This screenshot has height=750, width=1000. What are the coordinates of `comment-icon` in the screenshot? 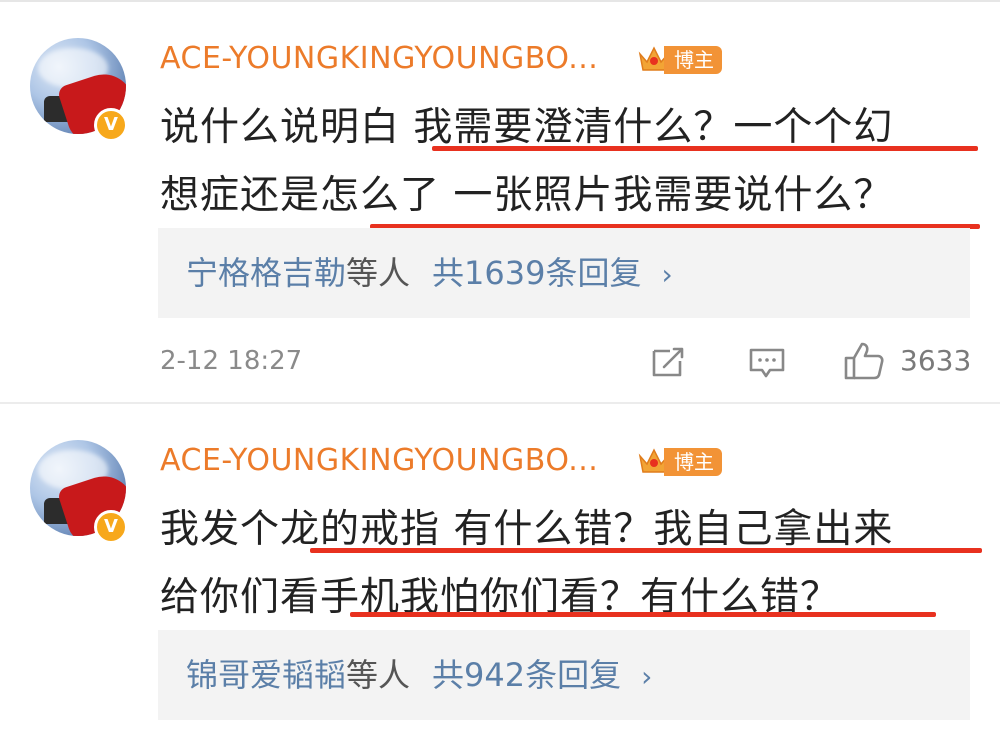 It's located at (767, 363).